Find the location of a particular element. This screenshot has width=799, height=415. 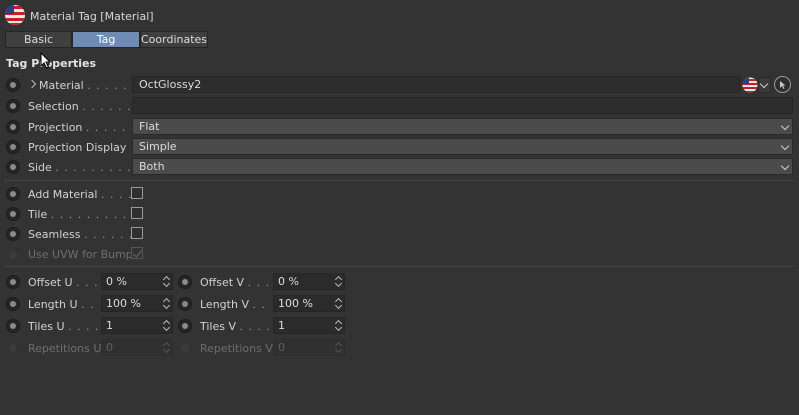

offset-v-label: Offset V . . . is located at coordinates (235, 282).